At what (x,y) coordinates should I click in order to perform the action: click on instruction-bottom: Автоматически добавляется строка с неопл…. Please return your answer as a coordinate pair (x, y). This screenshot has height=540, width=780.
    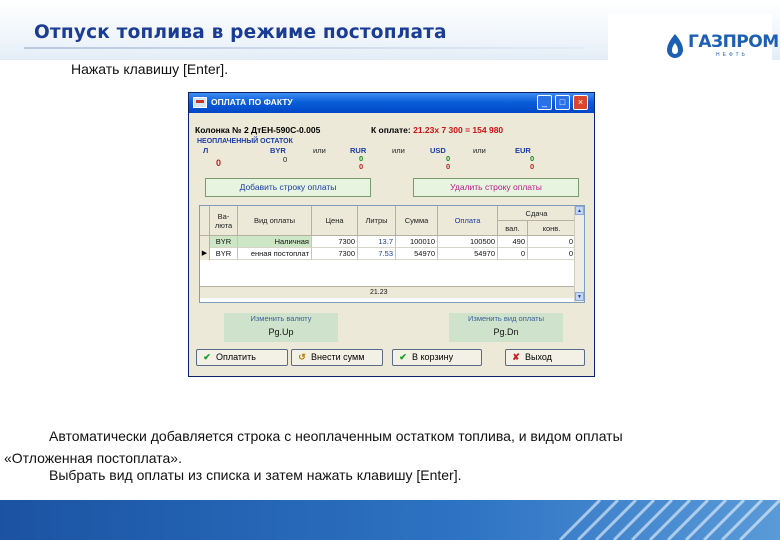
    Looking at the image, I should click on (385, 445).